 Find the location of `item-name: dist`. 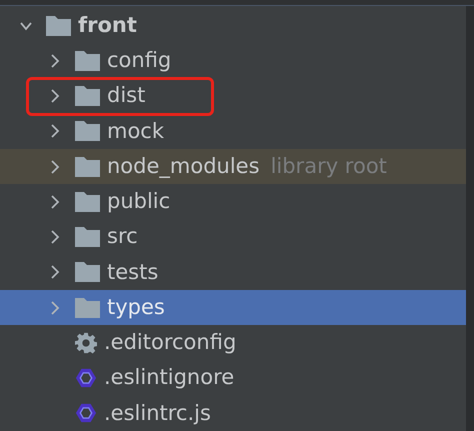

item-name: dist is located at coordinates (126, 96).